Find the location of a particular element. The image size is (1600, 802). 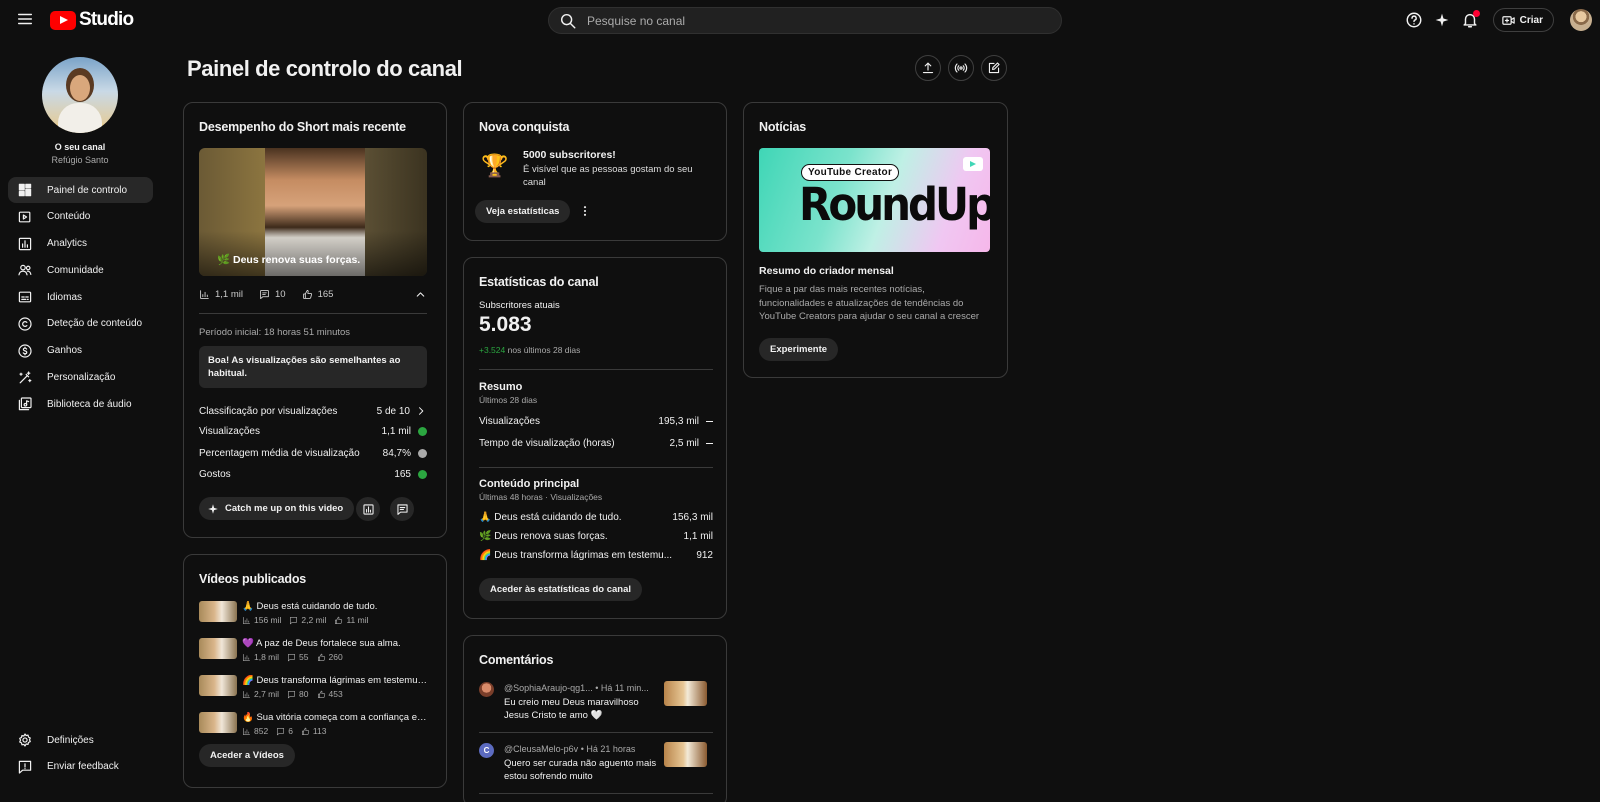

sidebar-item-earnings: Ganhos is located at coordinates (80, 351).